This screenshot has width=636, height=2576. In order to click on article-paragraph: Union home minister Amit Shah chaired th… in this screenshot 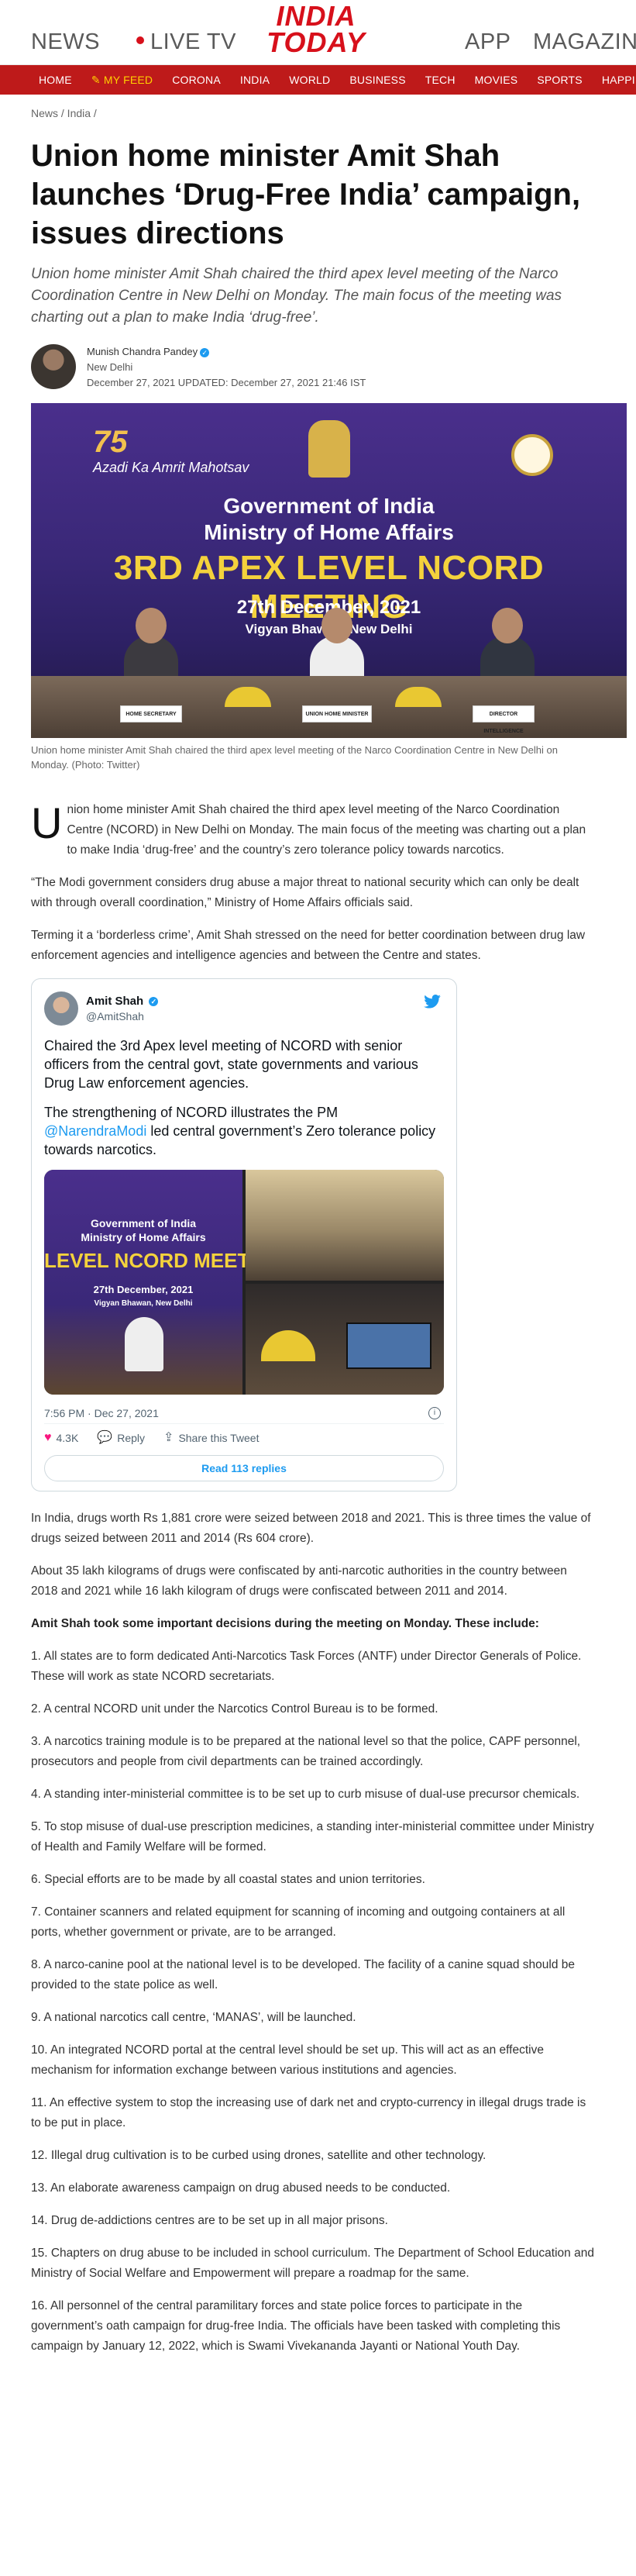, I will do `click(313, 830)`.